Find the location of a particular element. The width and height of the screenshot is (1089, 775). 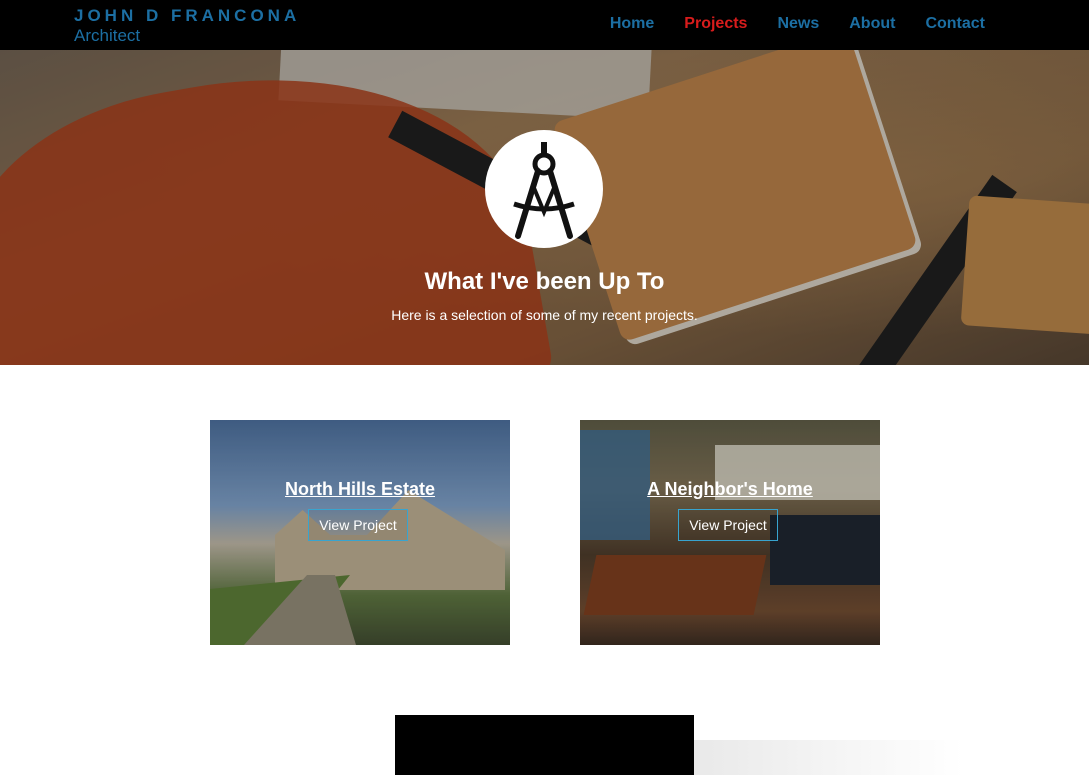

project-card-north-hills: North Hills Estate View Project is located at coordinates (360, 532).